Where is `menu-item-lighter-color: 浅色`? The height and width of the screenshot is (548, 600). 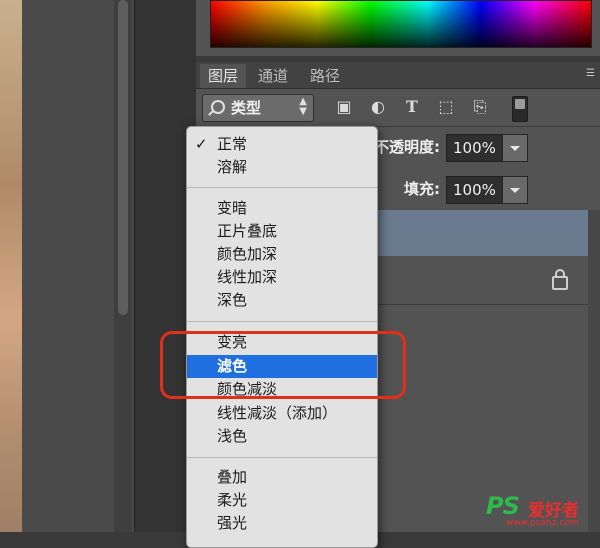
menu-item-lighter-color: 浅色 is located at coordinates (282, 436).